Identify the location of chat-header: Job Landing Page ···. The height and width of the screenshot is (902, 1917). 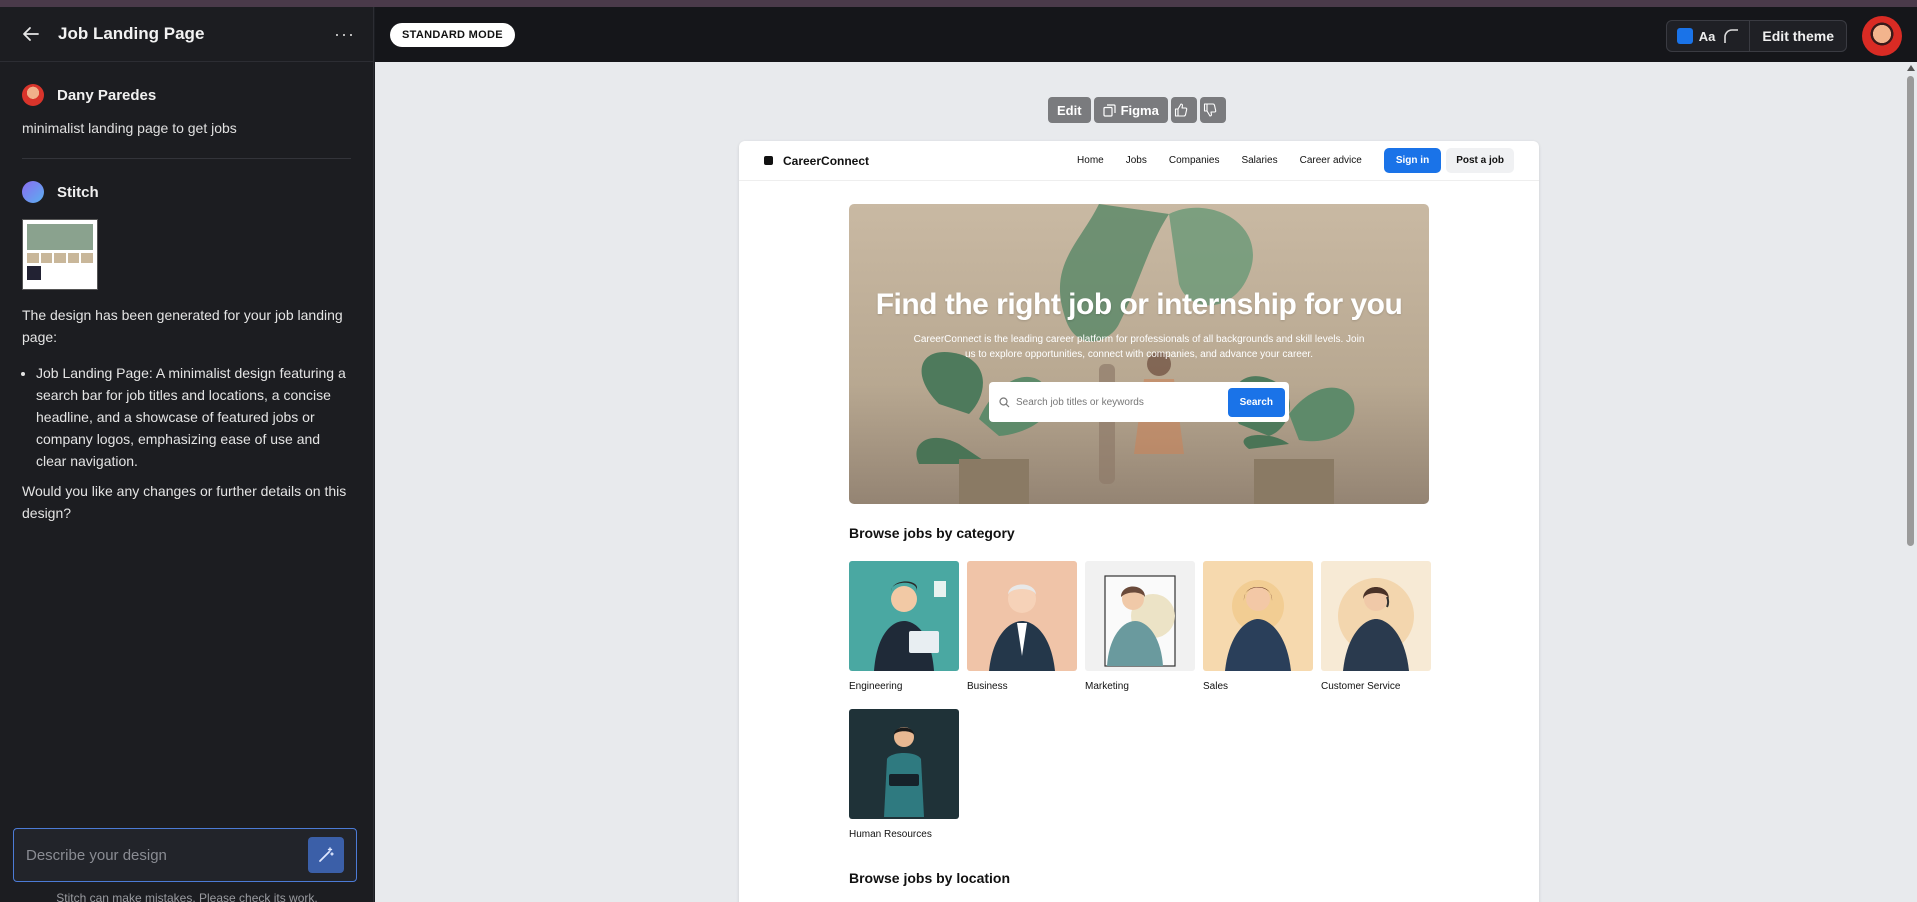
(186, 34).